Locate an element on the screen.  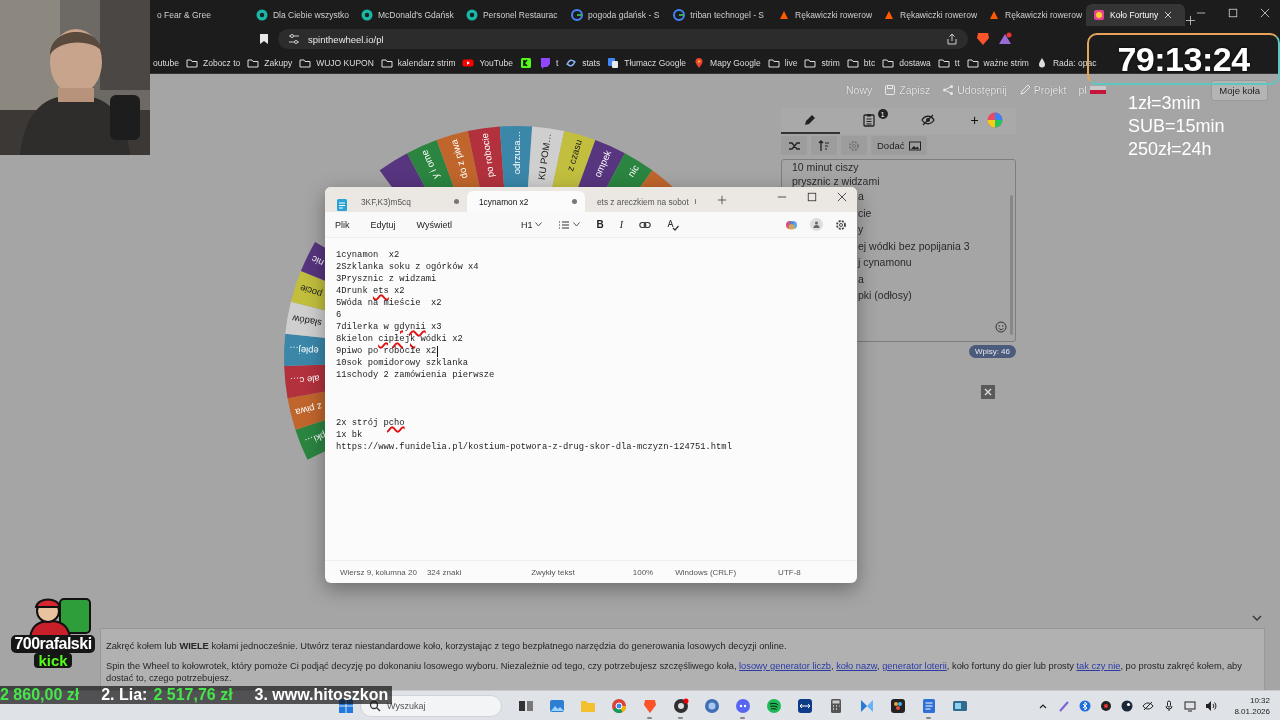
menu-item: Edytuj is located at coordinates (383, 224).